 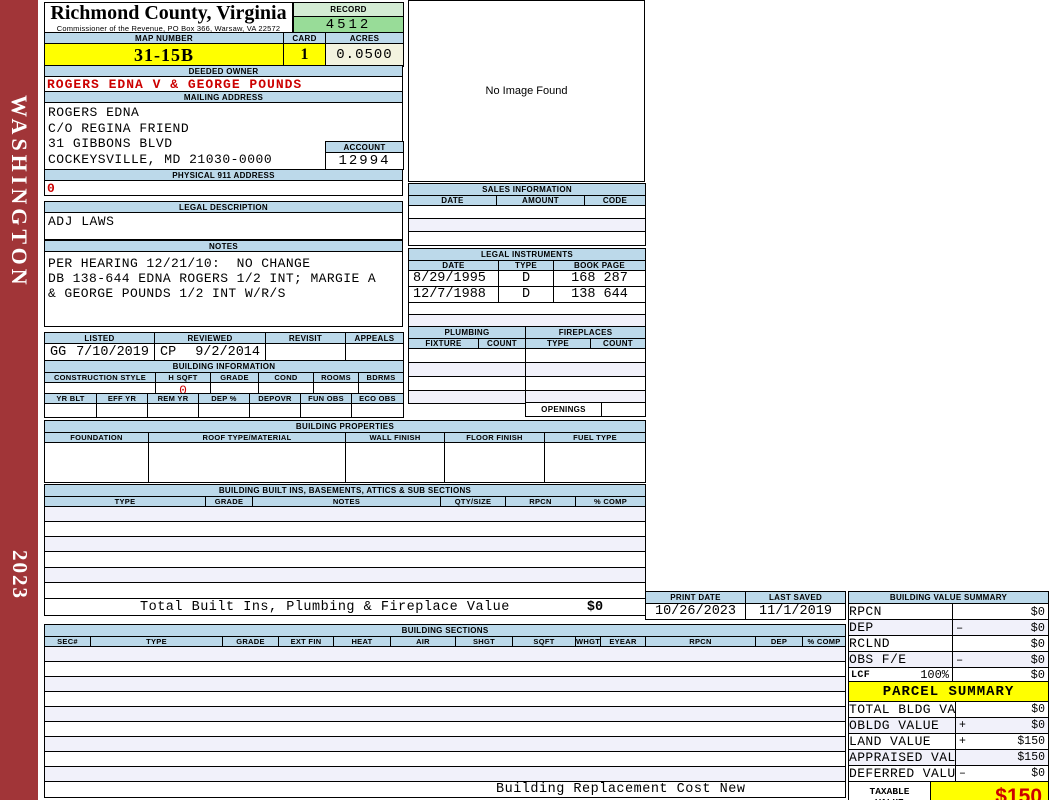 I want to click on sales-information-table: SALES INFORMATION DATE AMOUNT CODE, so click(x=527, y=214).